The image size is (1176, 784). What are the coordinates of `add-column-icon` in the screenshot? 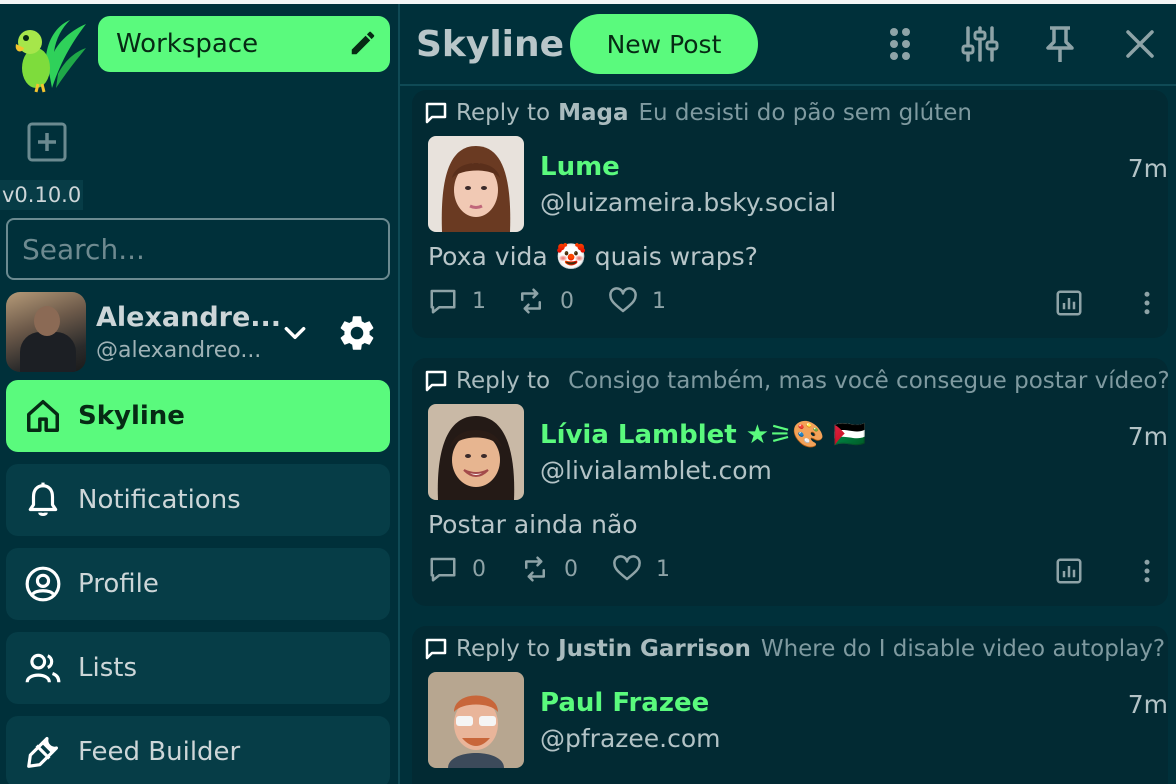 It's located at (47, 142).